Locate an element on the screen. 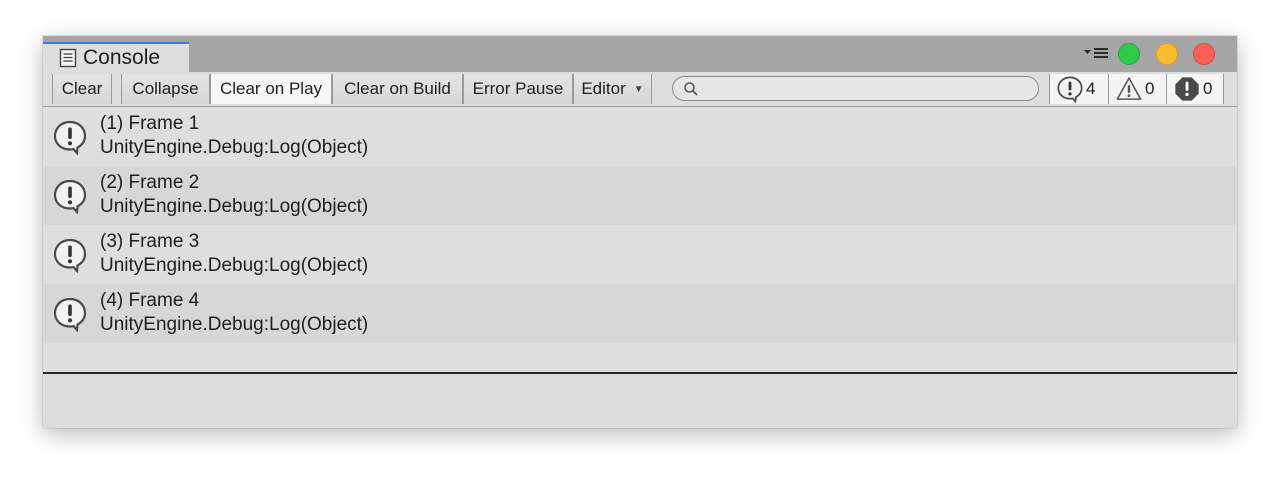  info-count: 4 is located at coordinates (1091, 88).